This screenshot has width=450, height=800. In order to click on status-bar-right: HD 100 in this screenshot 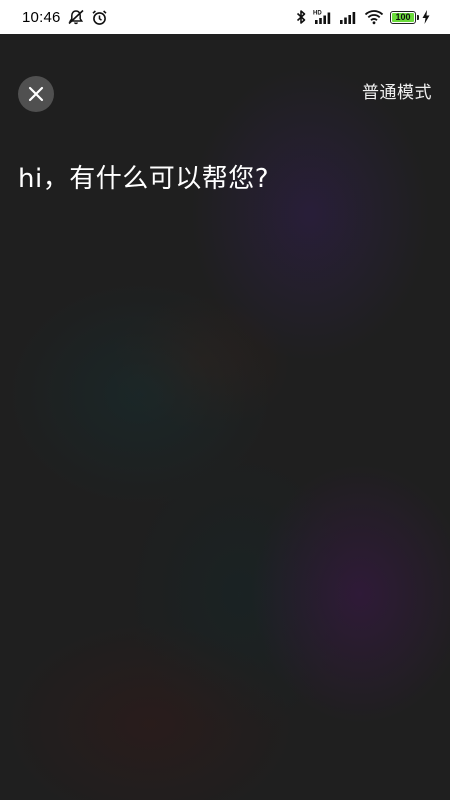, I will do `click(363, 17)`.